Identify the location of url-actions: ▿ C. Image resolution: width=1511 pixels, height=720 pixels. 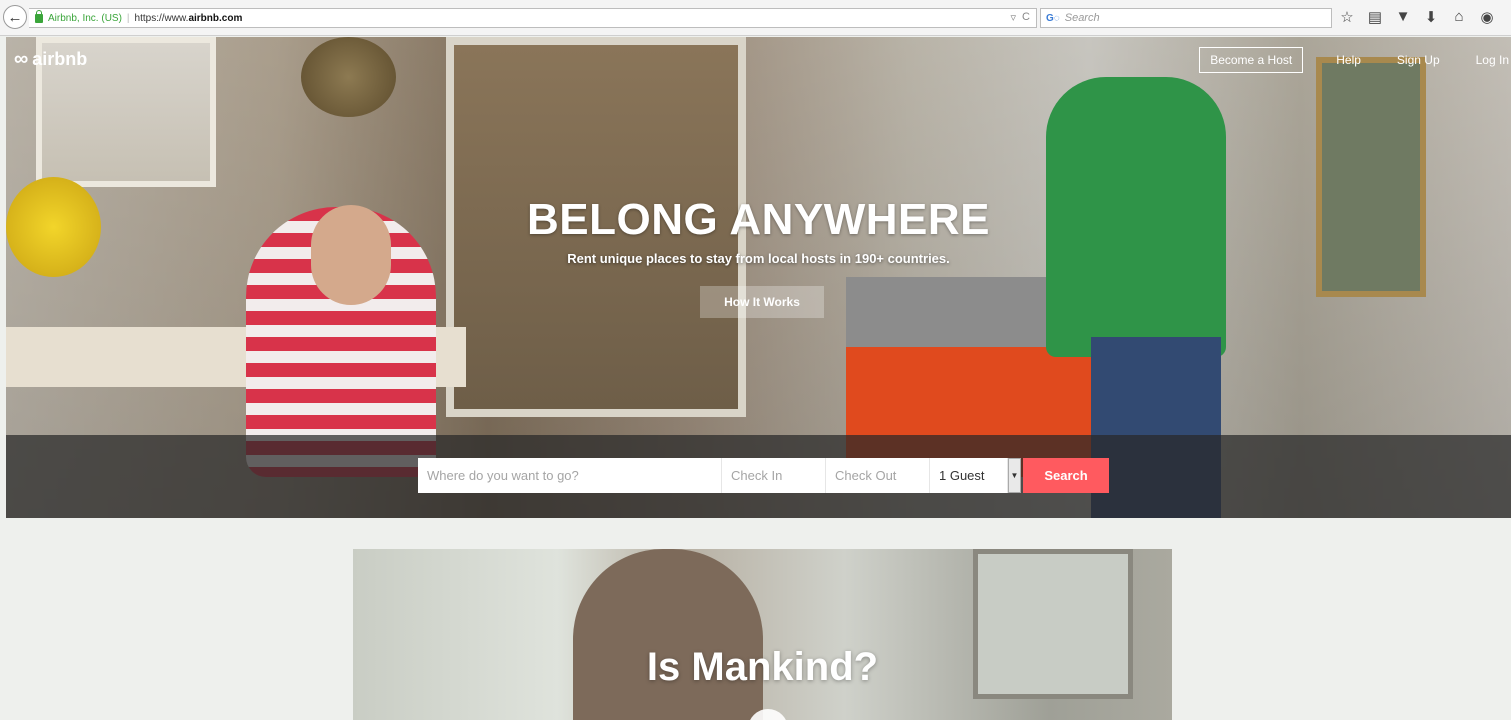
(1020, 17).